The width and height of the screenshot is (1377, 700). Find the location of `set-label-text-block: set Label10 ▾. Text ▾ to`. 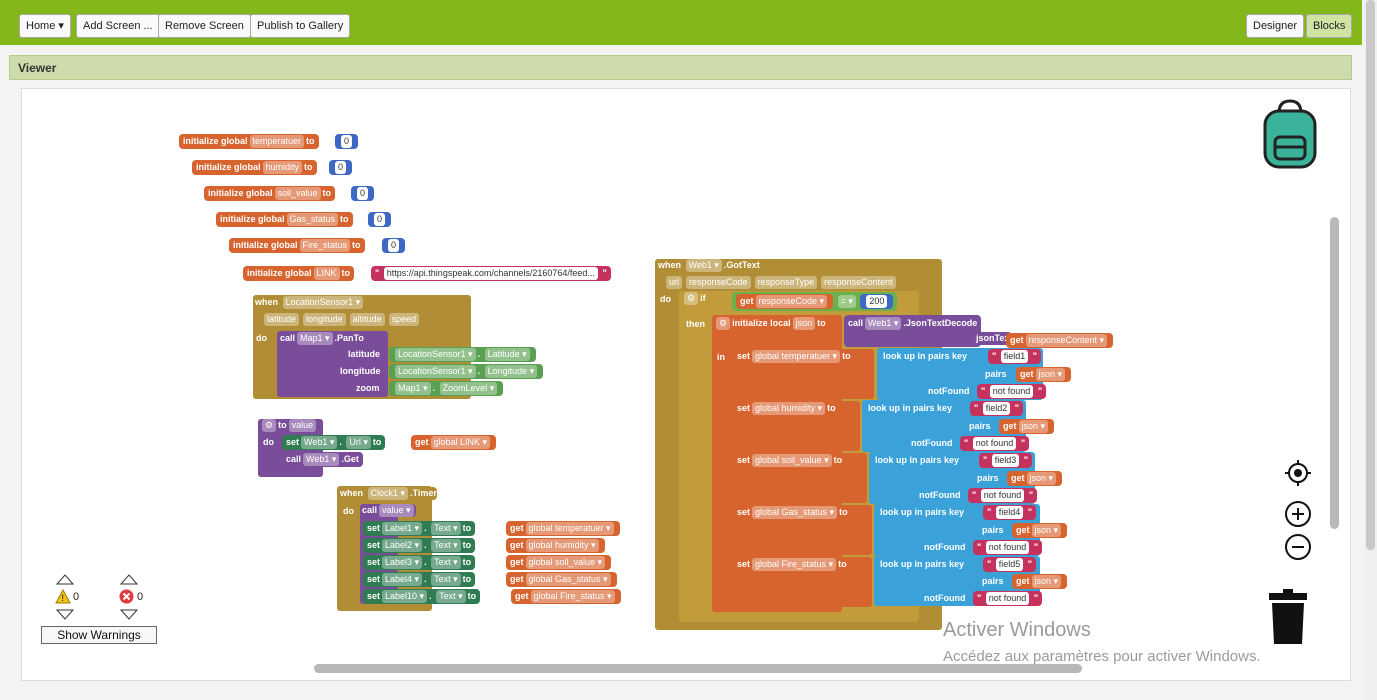

set-label-text-block: set Label10 ▾. Text ▾ to is located at coordinates (422, 596).